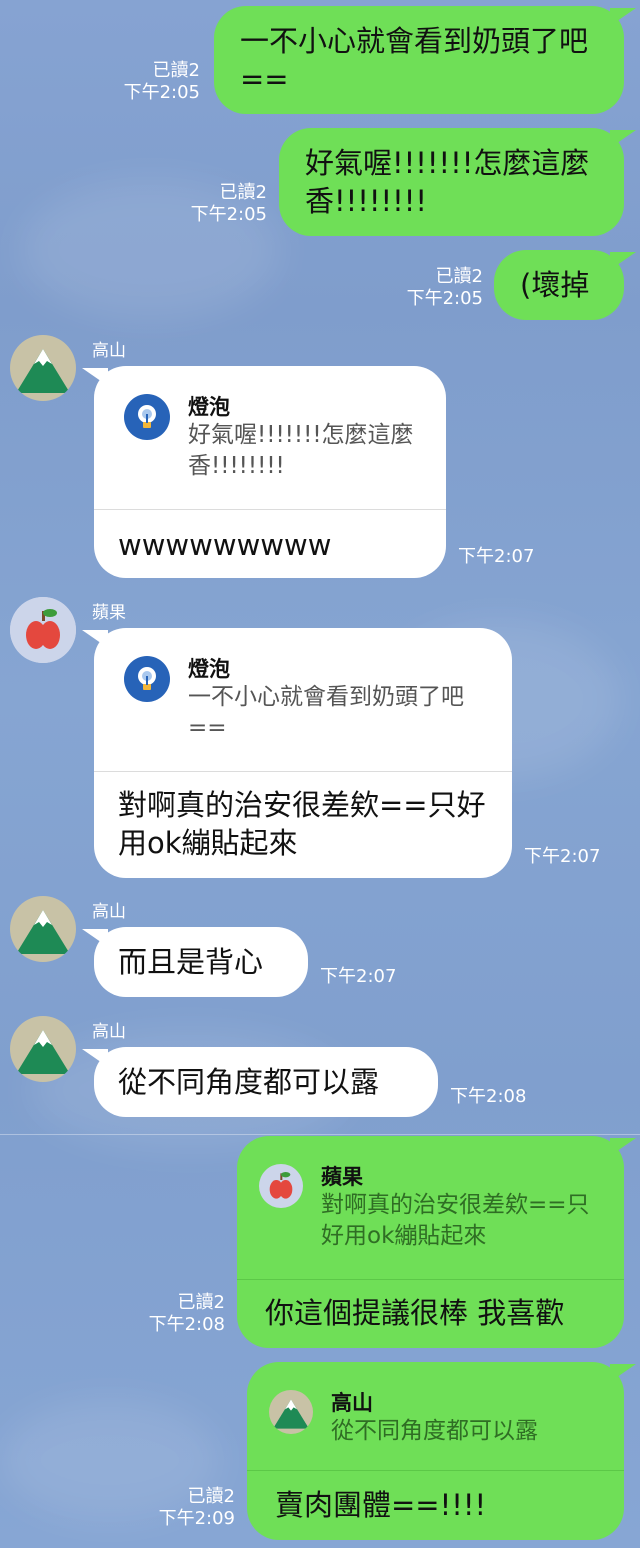  Describe the element at coordinates (555, 285) in the screenshot. I see `message-text: (壞掉` at that location.